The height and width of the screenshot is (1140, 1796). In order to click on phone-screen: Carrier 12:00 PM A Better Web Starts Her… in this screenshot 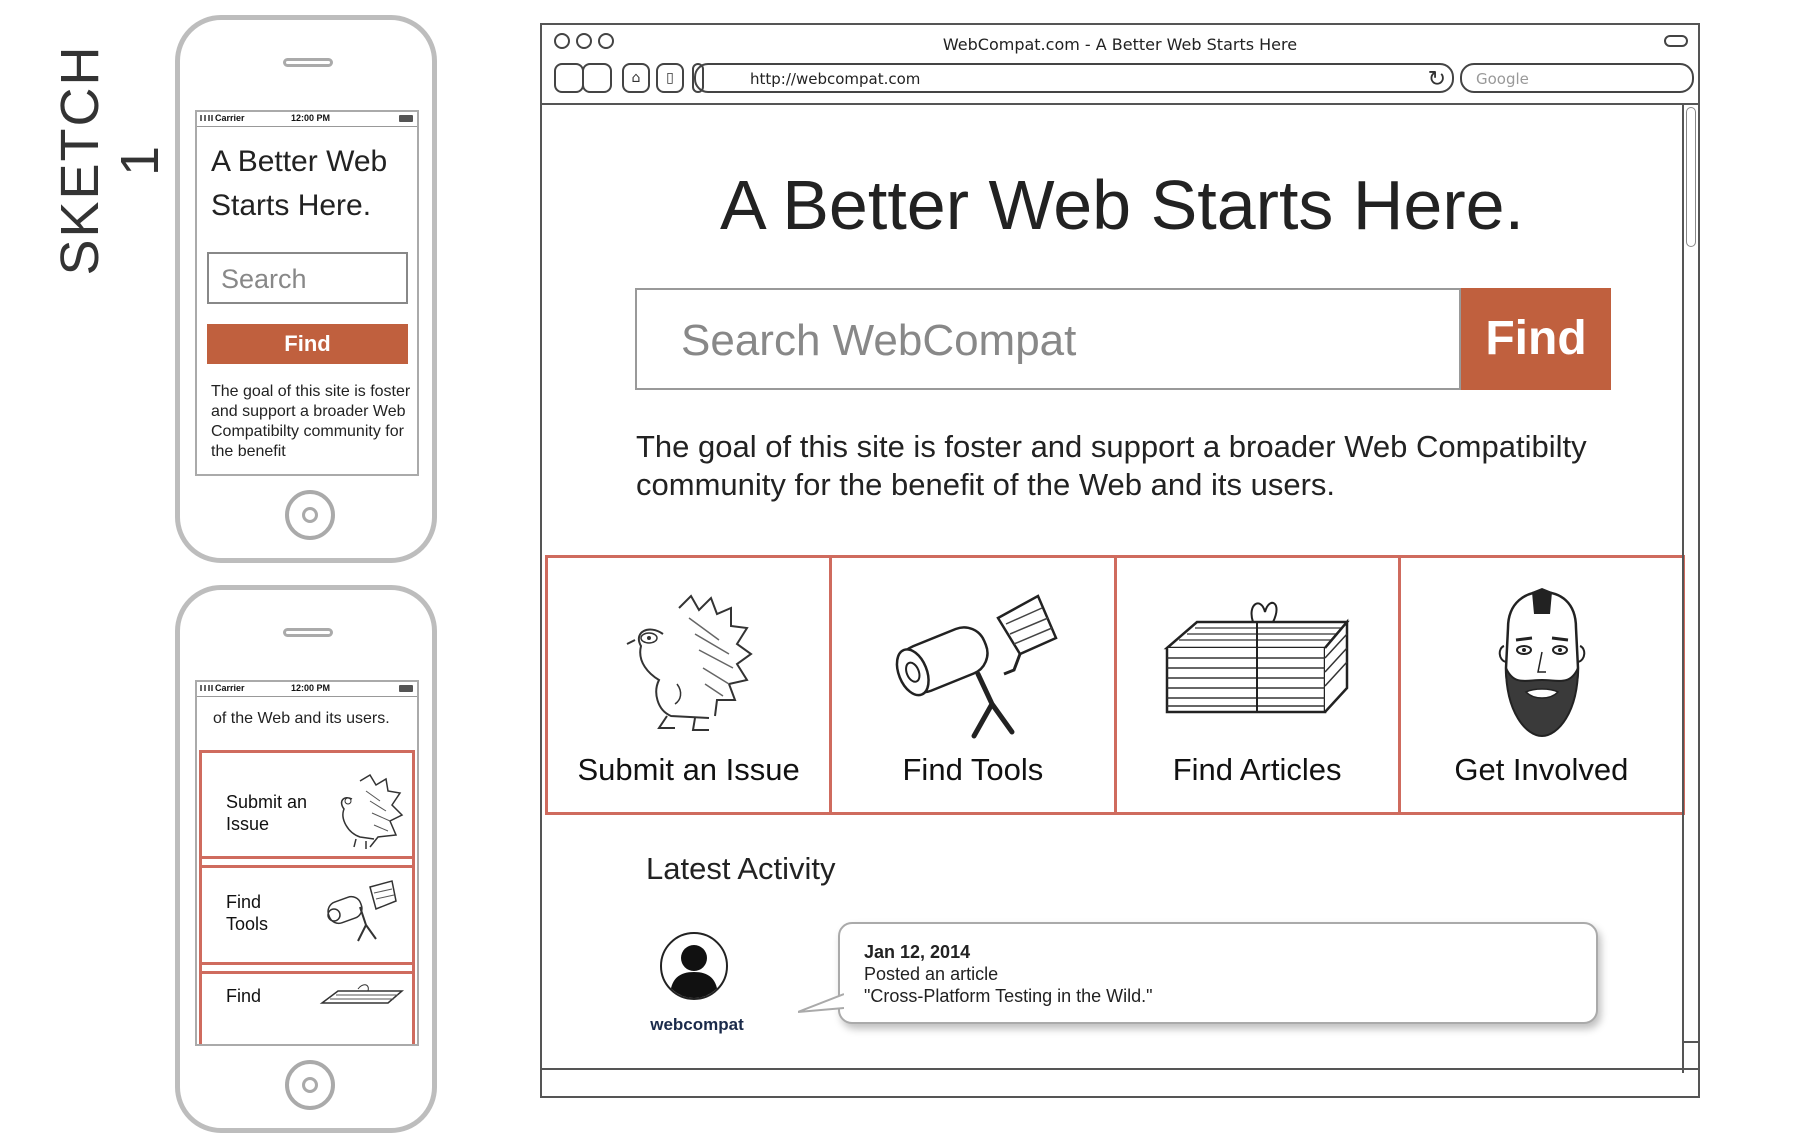, I will do `click(307, 293)`.